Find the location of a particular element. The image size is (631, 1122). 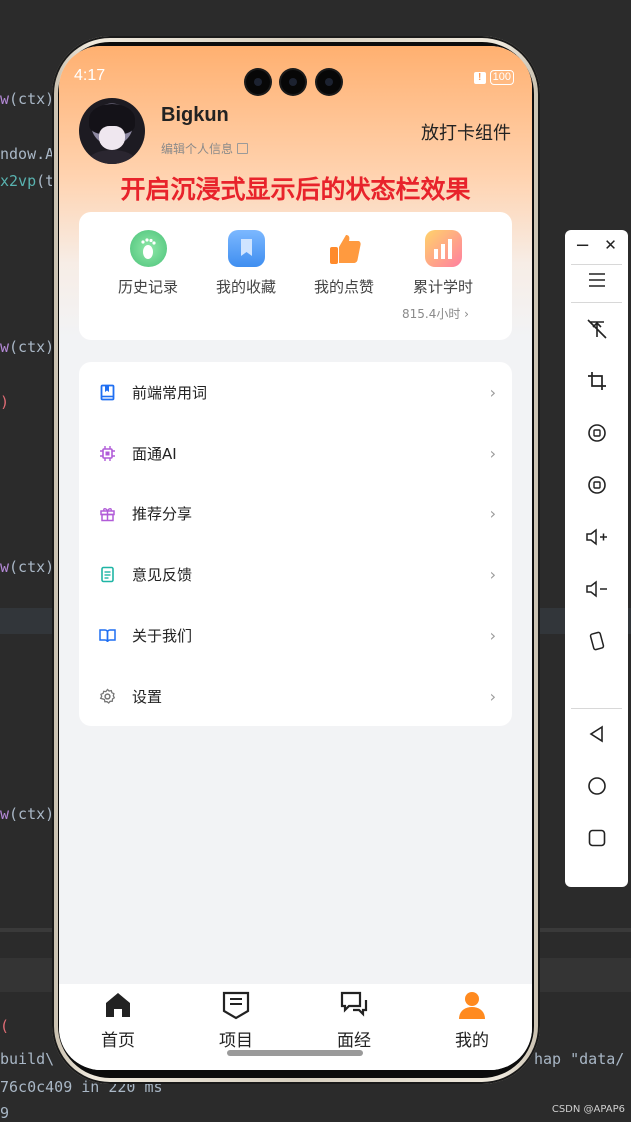

gear-icon is located at coordinates (107, 696).